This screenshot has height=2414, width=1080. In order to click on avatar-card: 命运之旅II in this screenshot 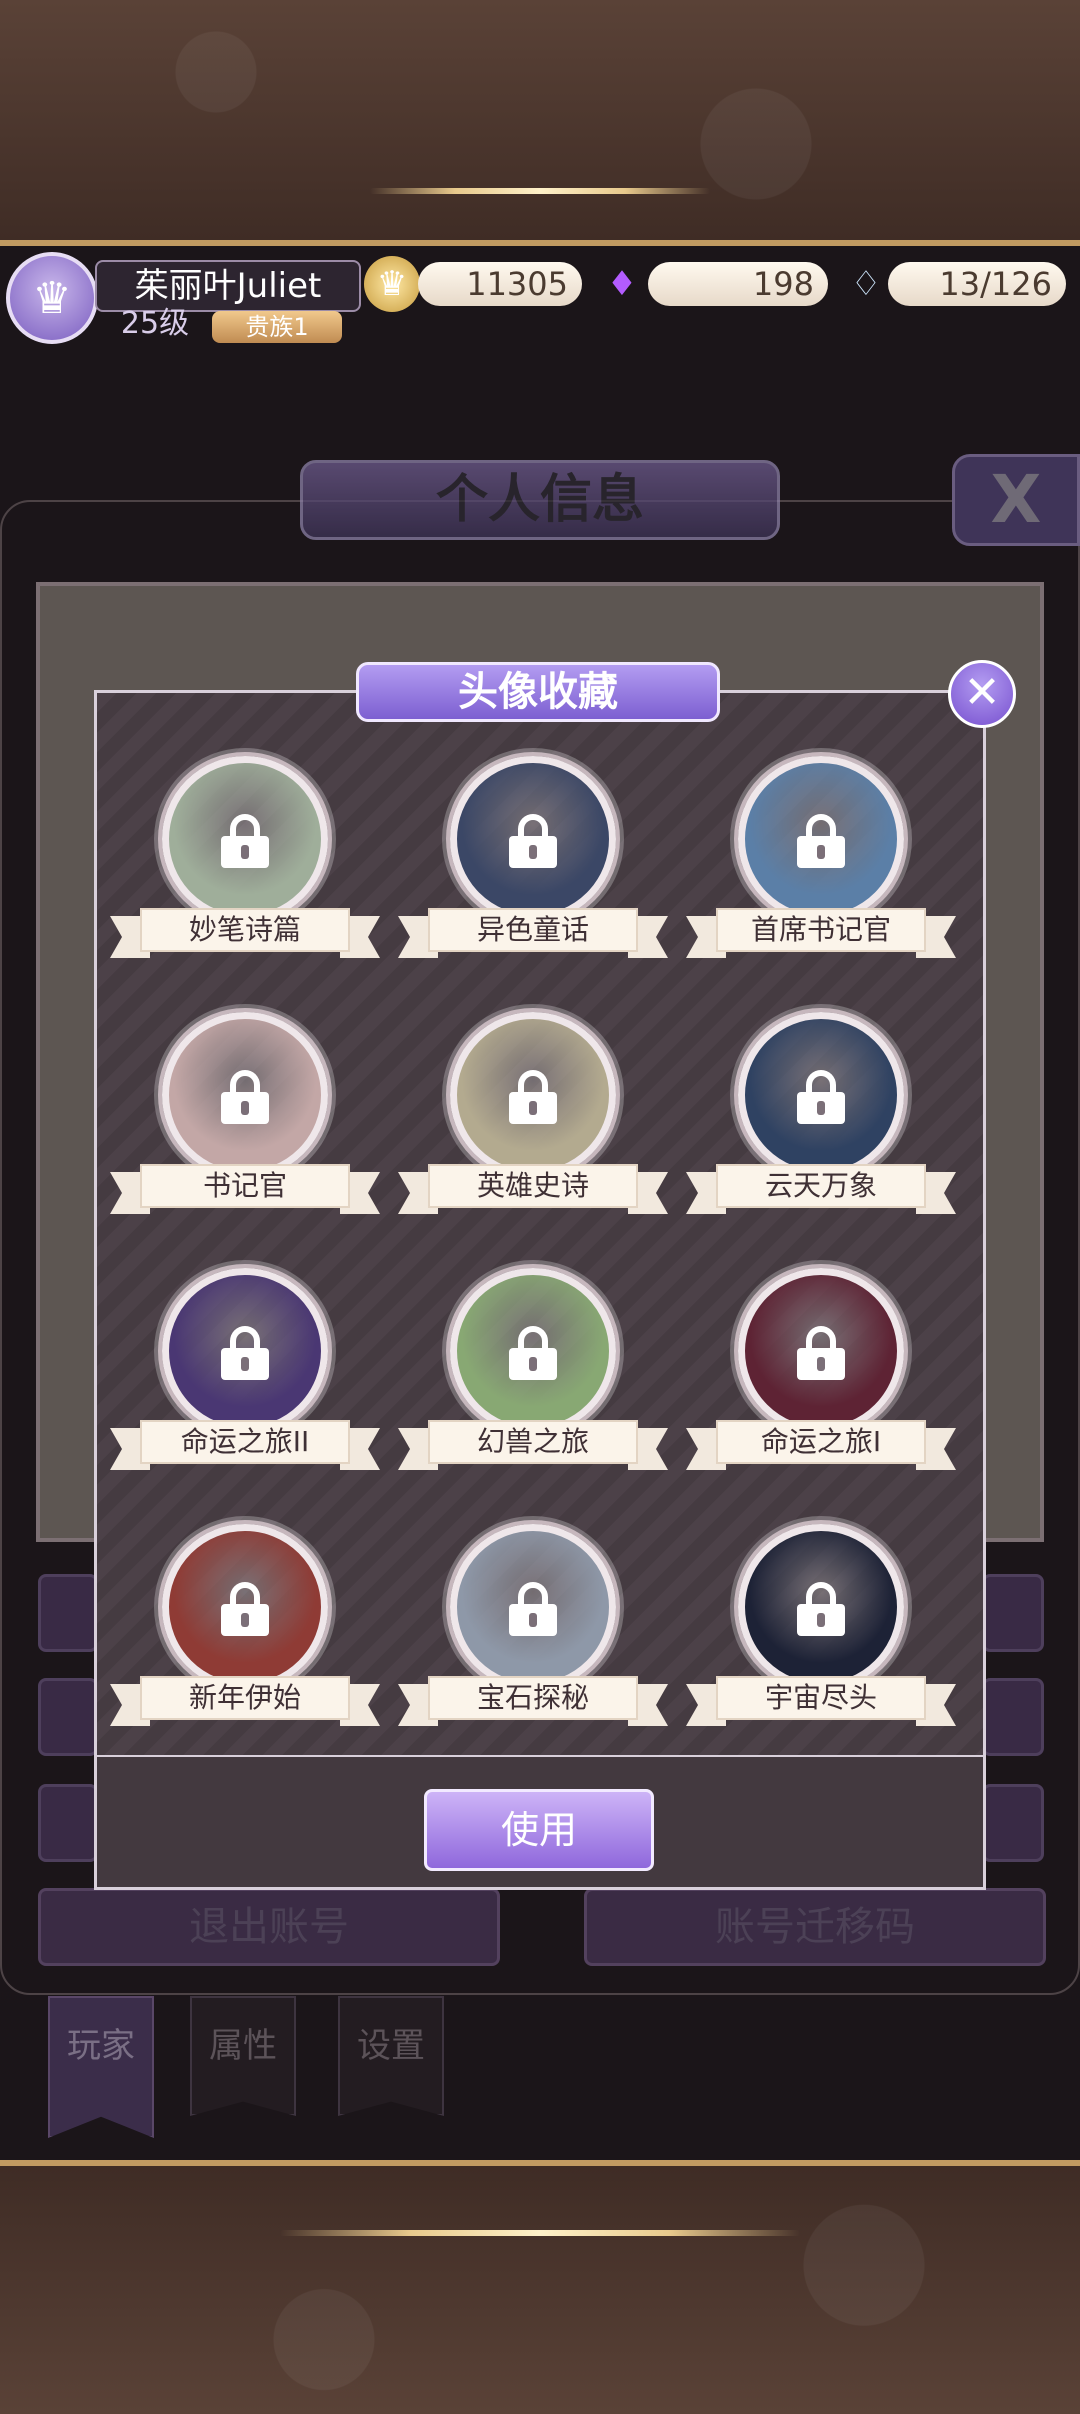, I will do `click(245, 1376)`.